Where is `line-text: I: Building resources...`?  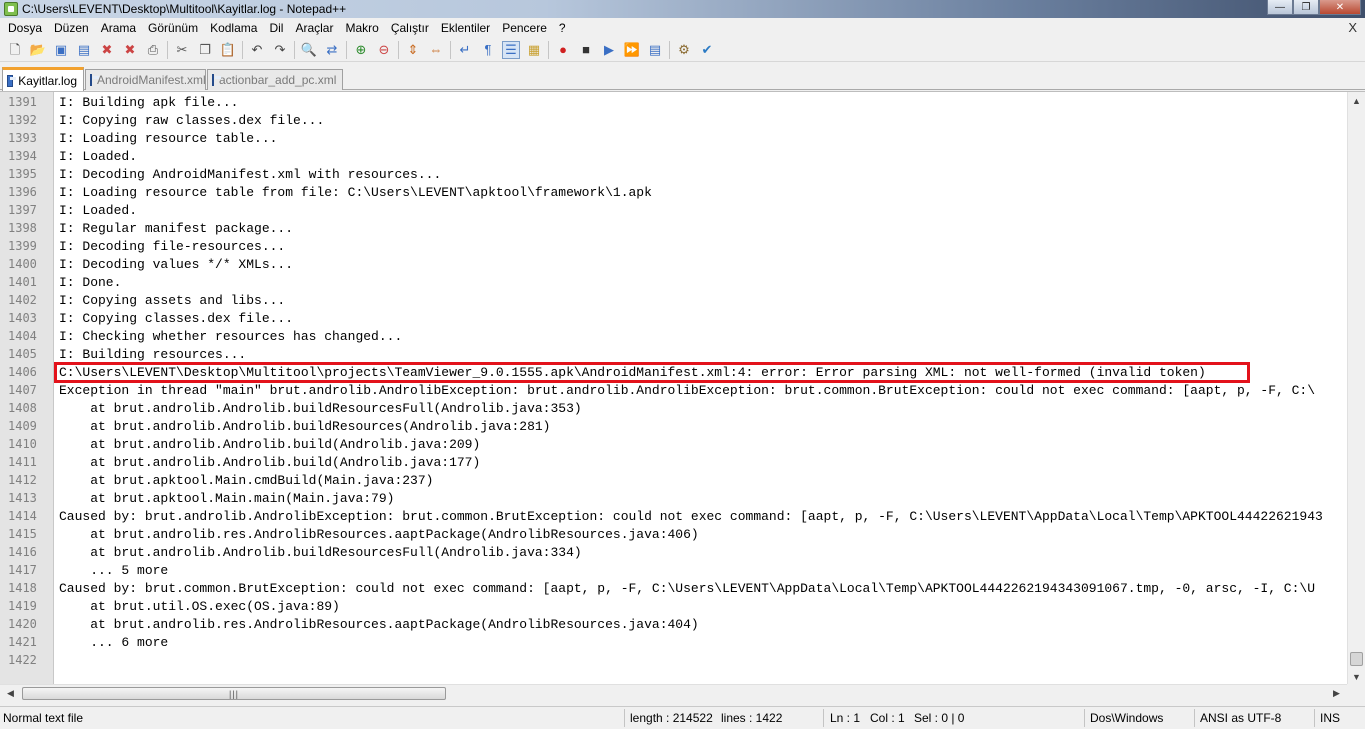
line-text: I: Building resources... is located at coordinates (153, 354).